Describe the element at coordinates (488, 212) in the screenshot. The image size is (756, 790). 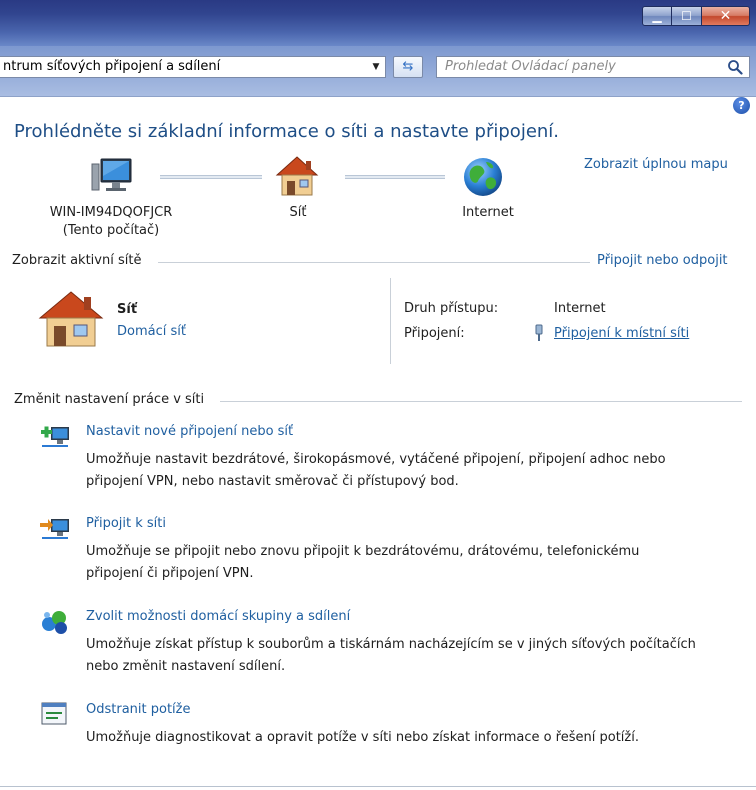
I see `internet-label: Internet` at that location.